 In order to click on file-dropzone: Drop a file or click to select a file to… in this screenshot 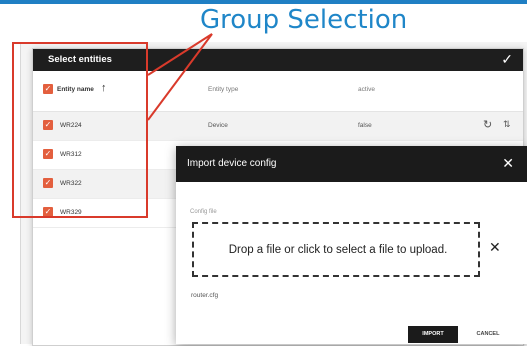, I will do `click(336, 249)`.